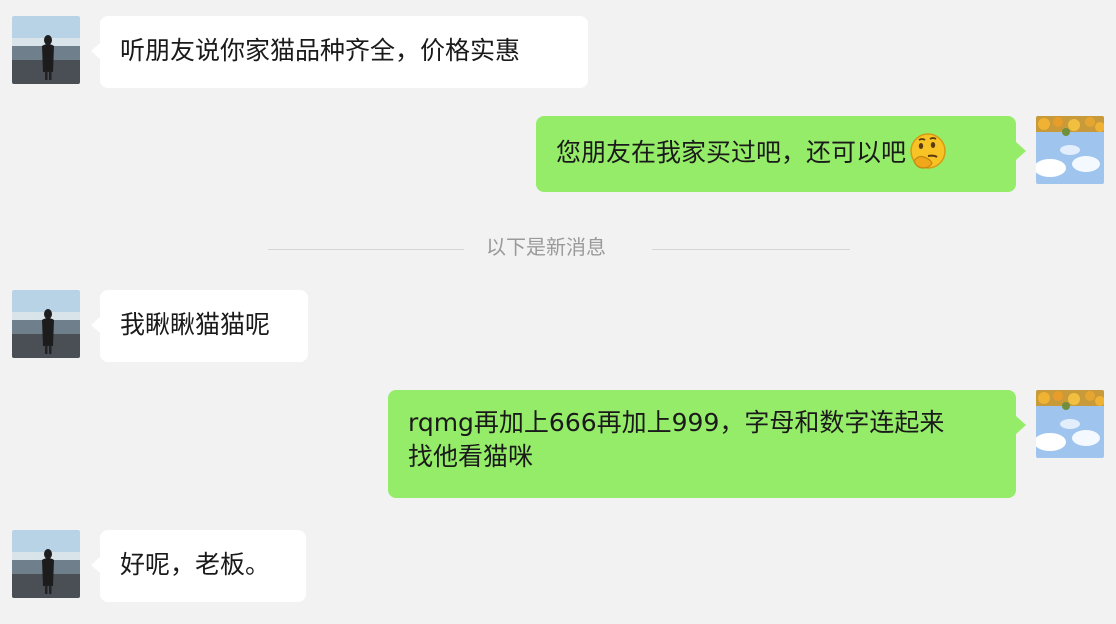 The height and width of the screenshot is (624, 1116). Describe the element at coordinates (731, 152) in the screenshot. I see `message-text: 您朋友在我家买过吧，还可以吧` at that location.